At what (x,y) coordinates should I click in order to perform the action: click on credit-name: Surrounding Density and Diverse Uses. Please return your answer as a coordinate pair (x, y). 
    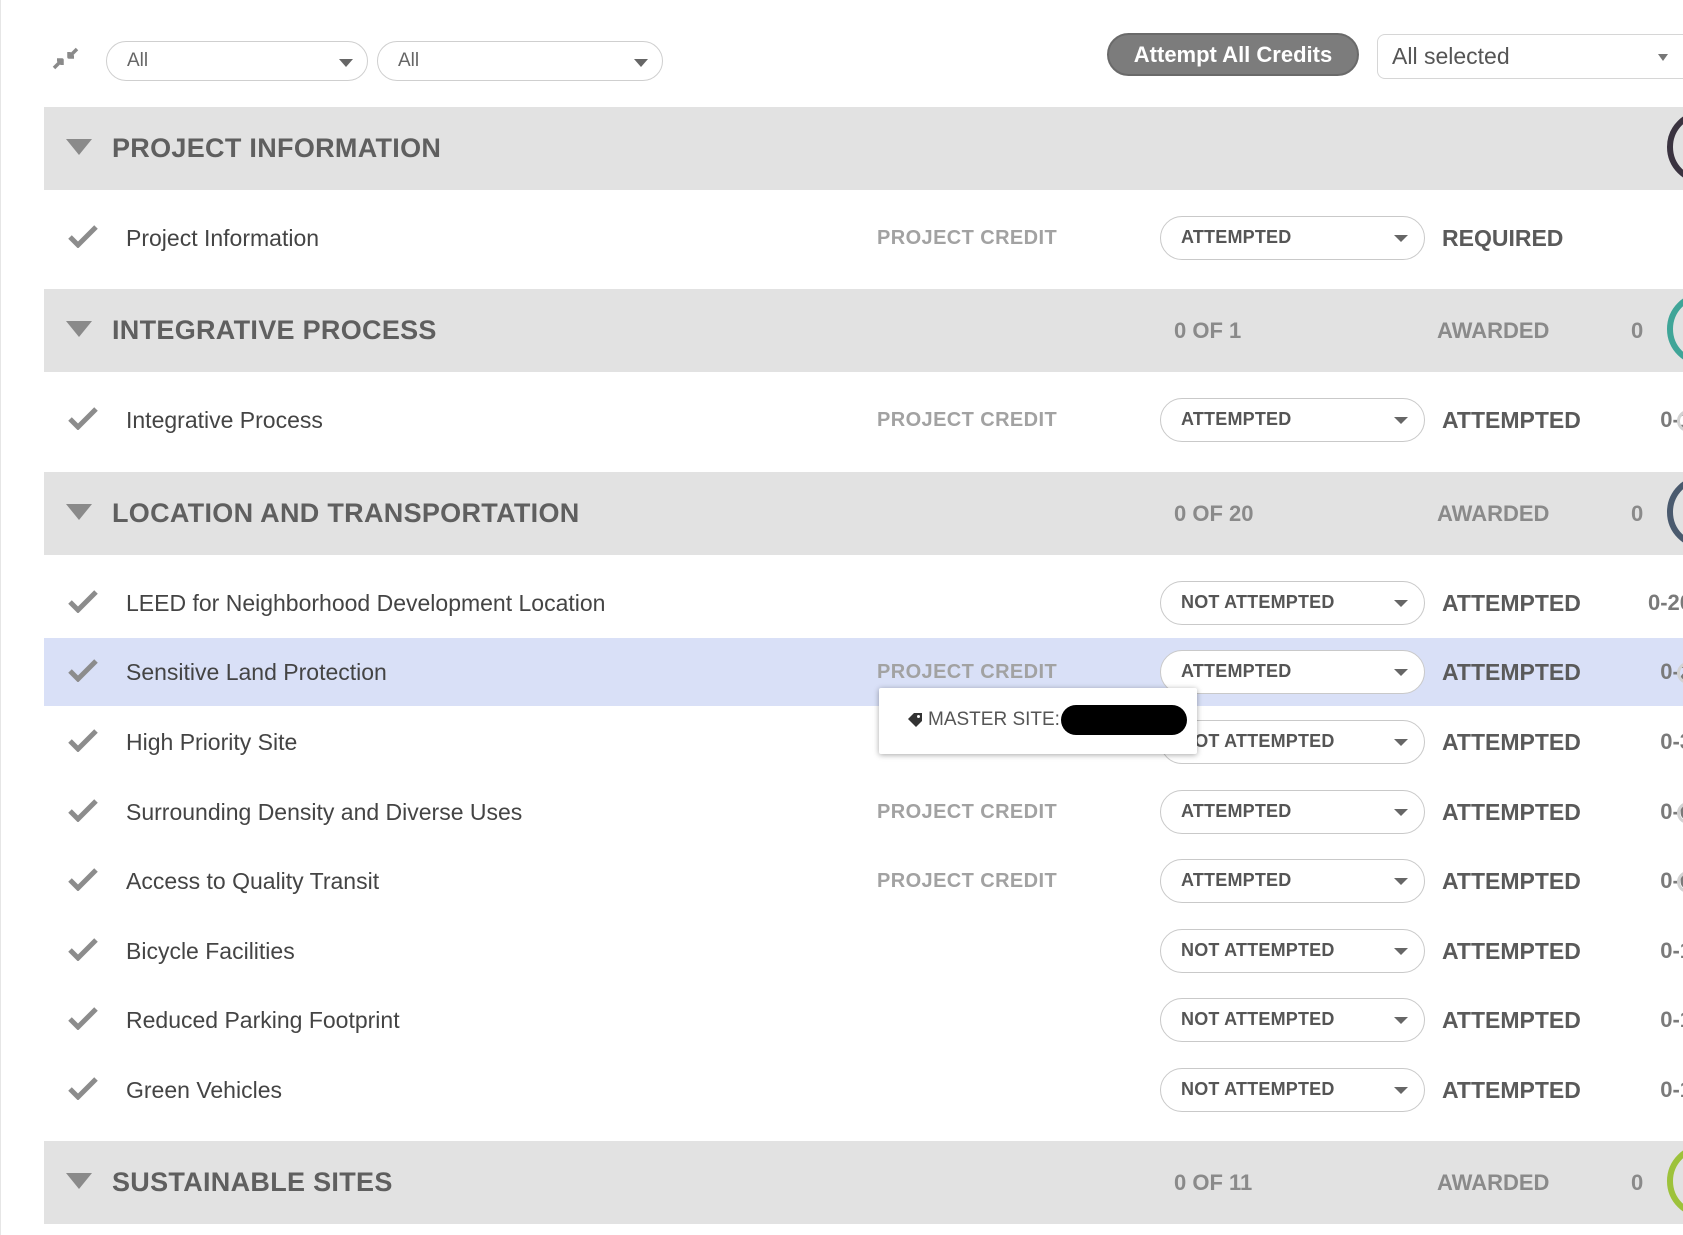
    Looking at the image, I should click on (324, 812).